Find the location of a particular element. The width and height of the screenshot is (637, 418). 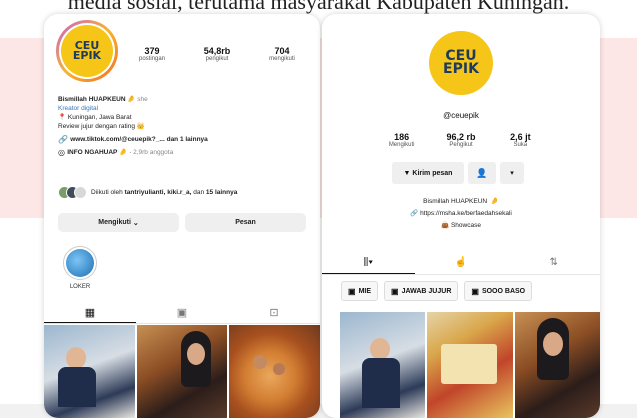

liked-tab: ☝ is located at coordinates (461, 262).